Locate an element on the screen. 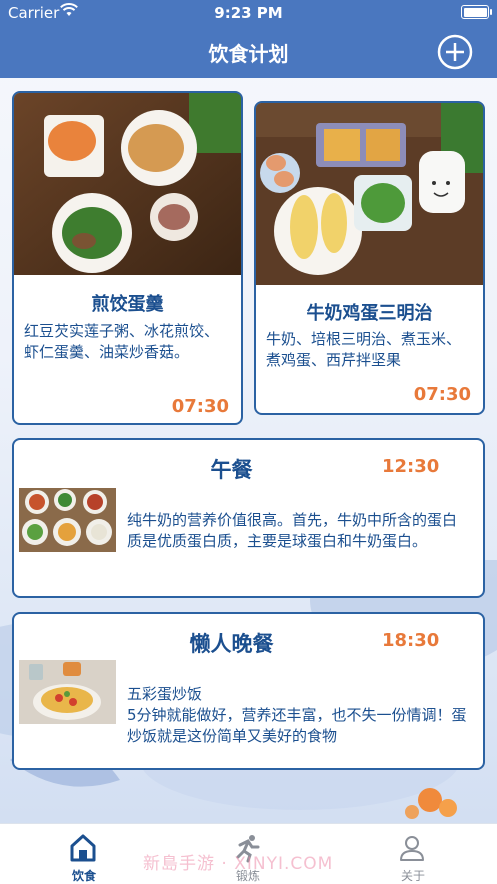  meal-time: 12:30 is located at coordinates (411, 466).